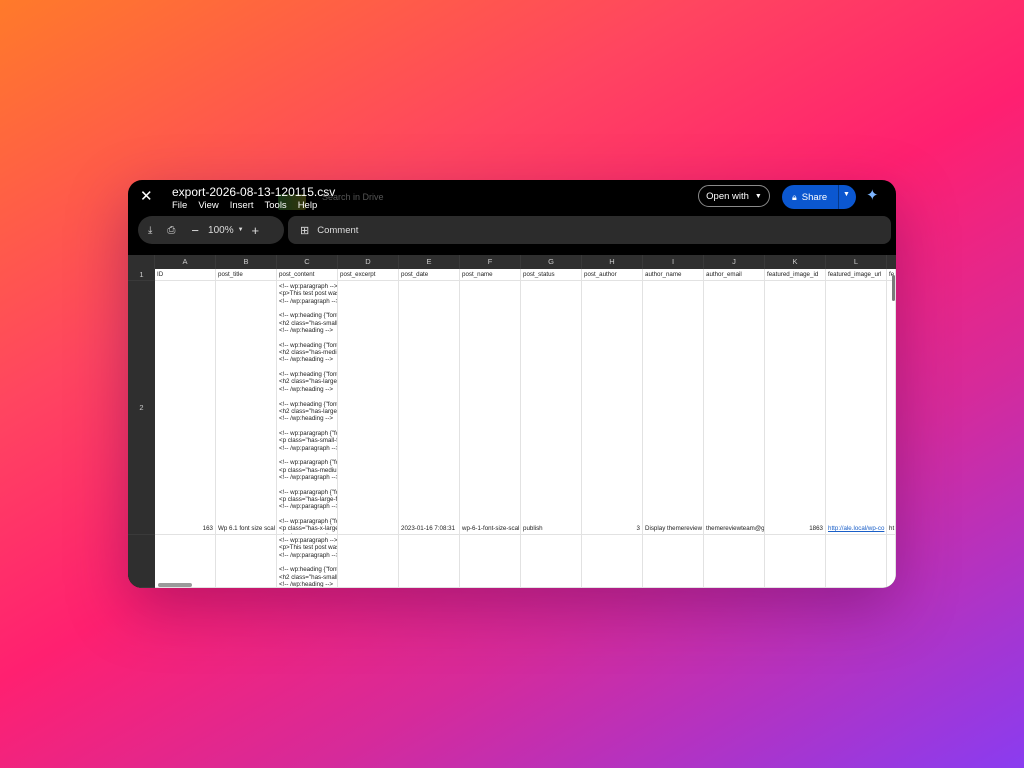 The image size is (1024, 768). I want to click on row-header: 2, so click(141, 408).